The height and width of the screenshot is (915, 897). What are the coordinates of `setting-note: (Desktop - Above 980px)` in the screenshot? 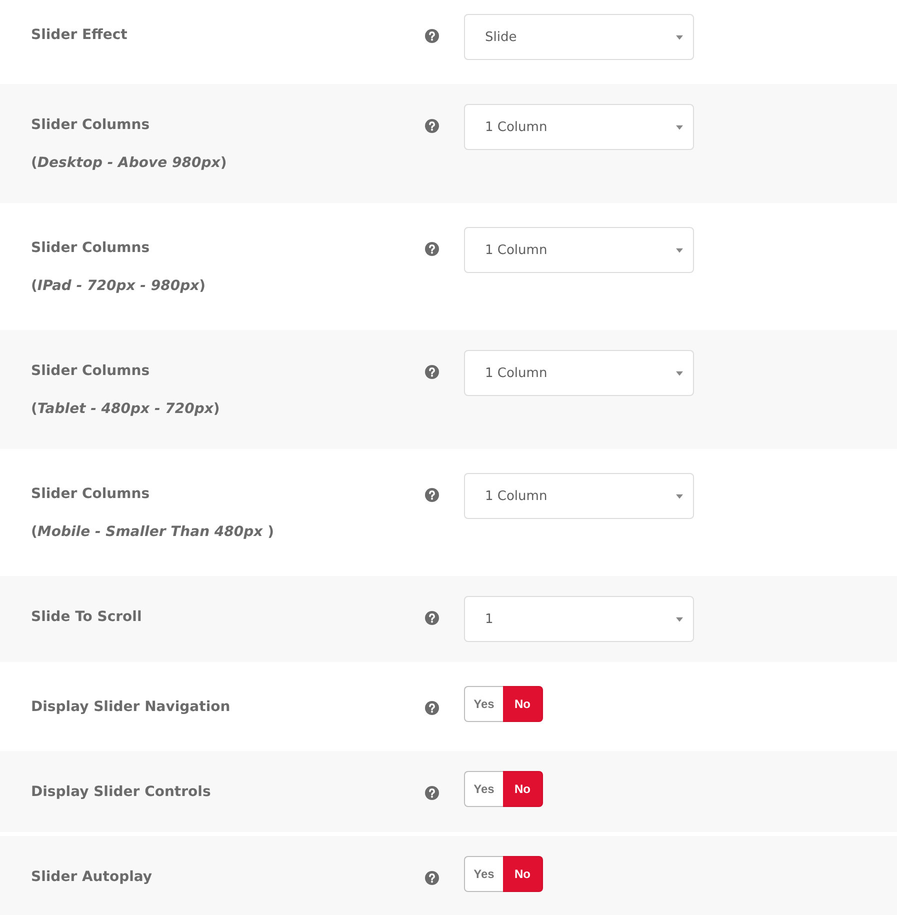 It's located at (129, 163).